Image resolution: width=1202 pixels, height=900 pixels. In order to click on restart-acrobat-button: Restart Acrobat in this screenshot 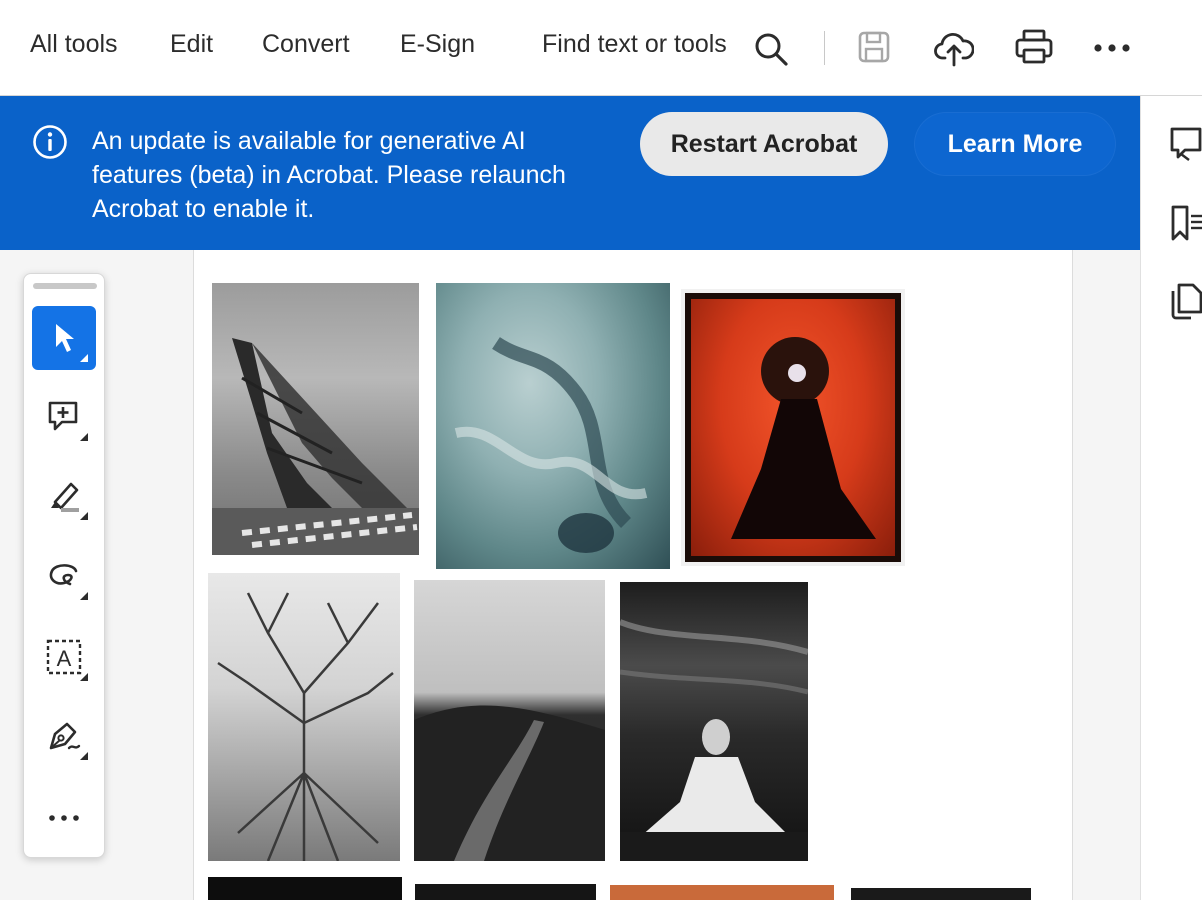, I will do `click(764, 144)`.